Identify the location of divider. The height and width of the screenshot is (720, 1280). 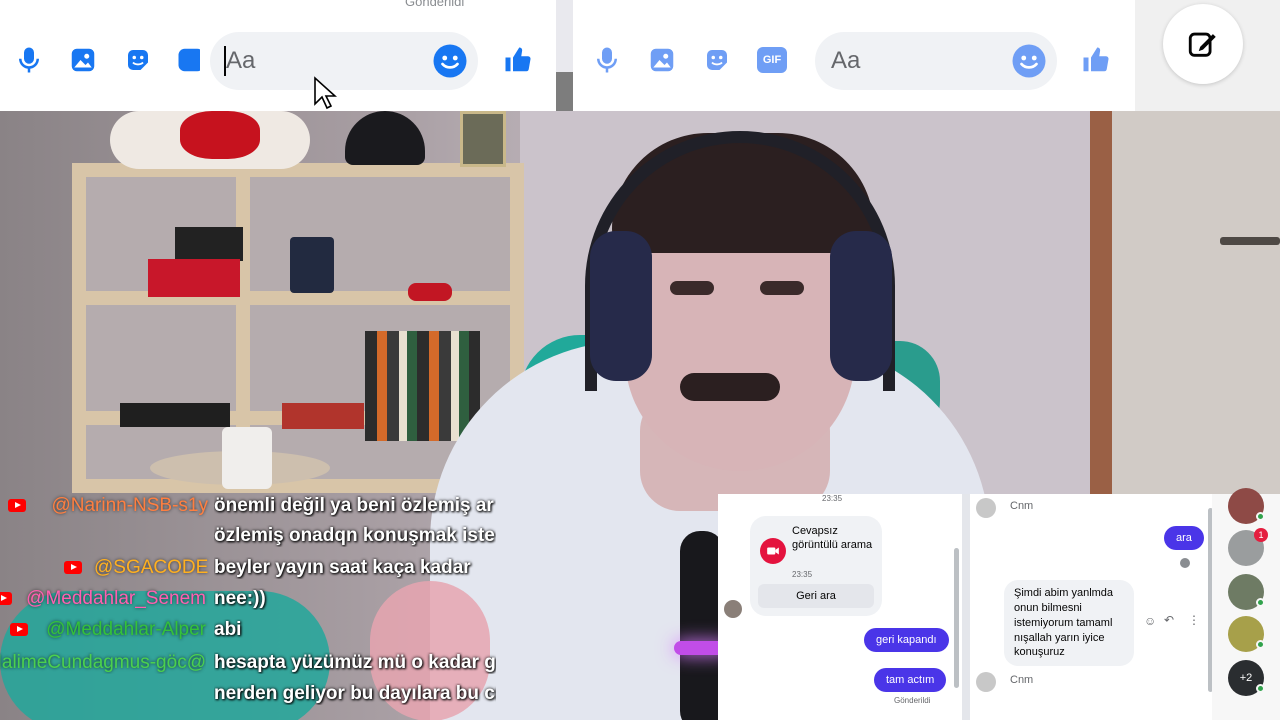
(966, 607).